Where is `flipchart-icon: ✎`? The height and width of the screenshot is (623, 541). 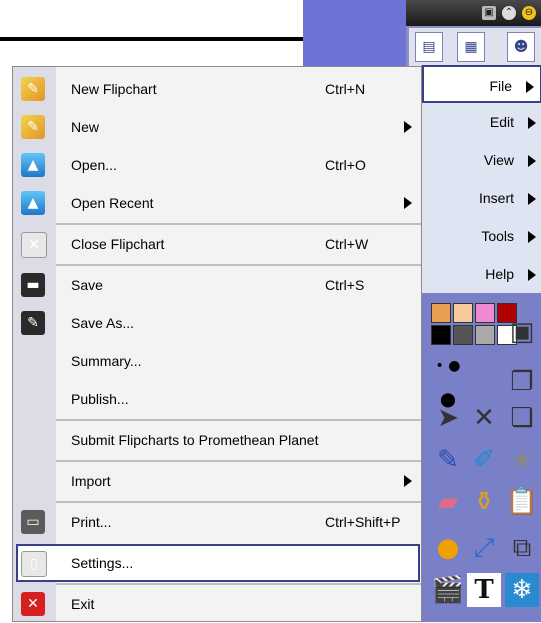 flipchart-icon: ✎ is located at coordinates (33, 89).